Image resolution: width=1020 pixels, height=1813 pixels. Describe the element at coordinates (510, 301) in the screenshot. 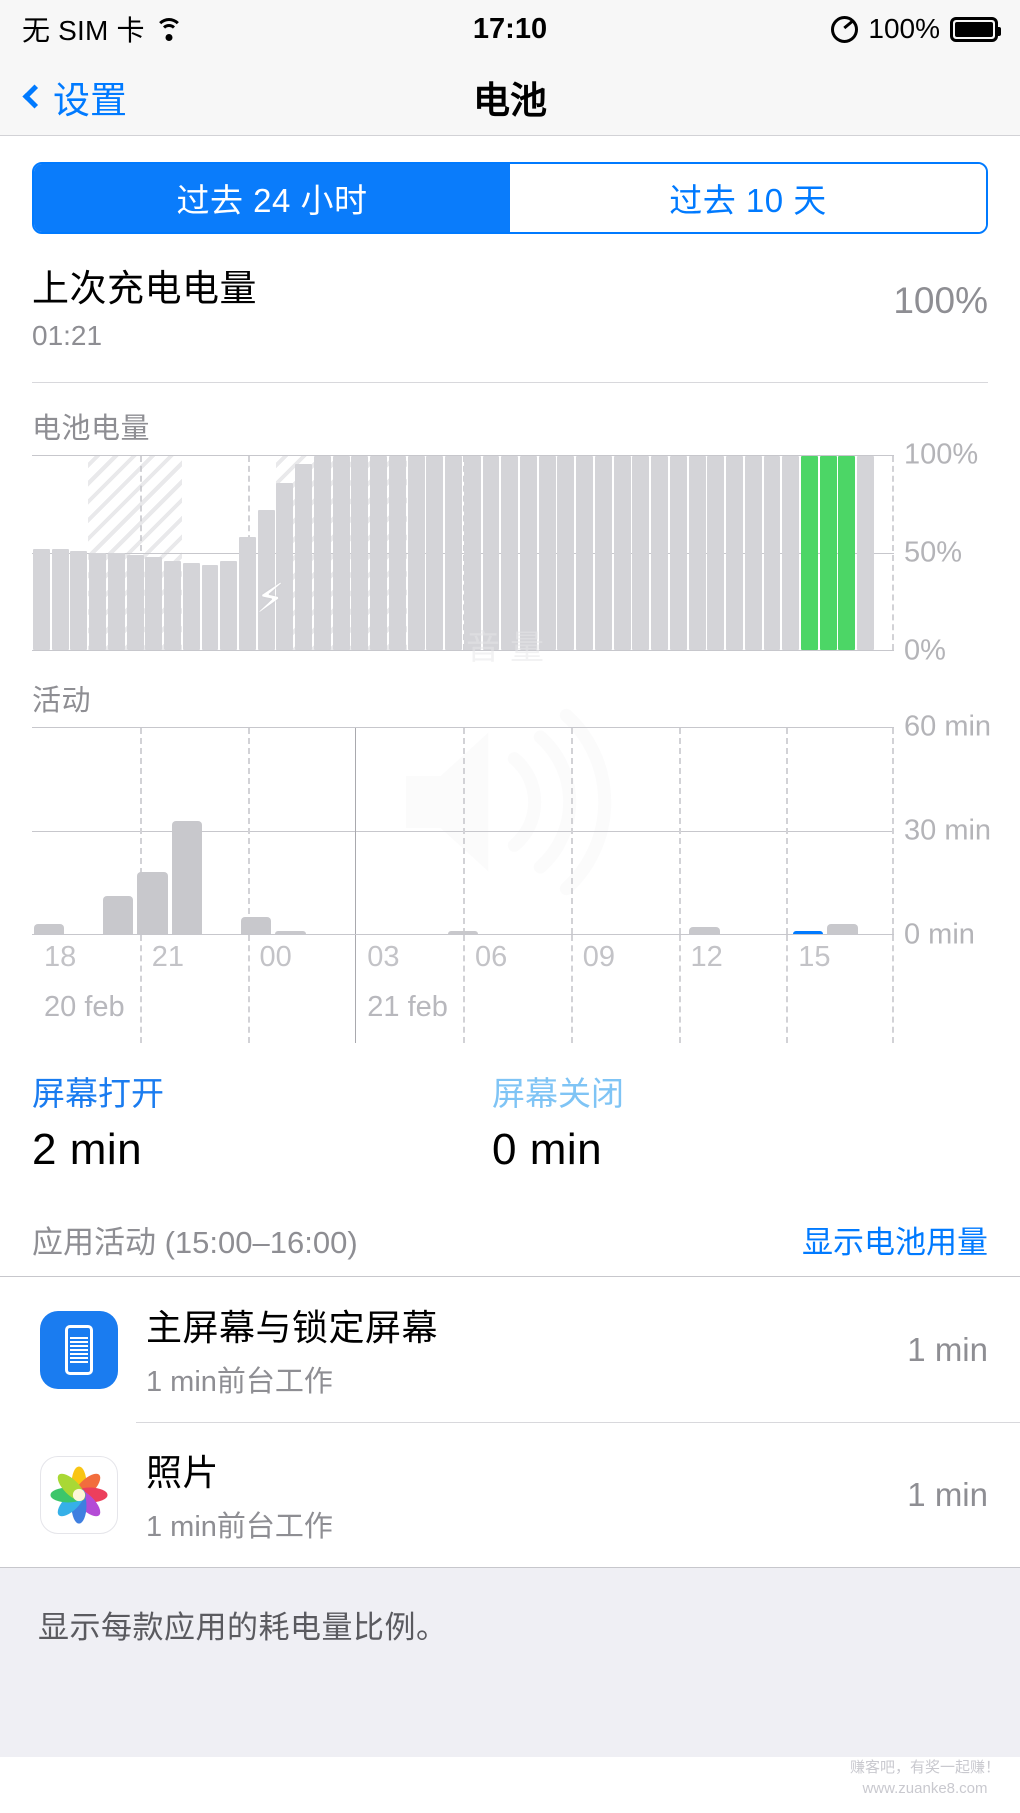

I see `last-charge-section: 上次充电电量 01:21 100%` at that location.